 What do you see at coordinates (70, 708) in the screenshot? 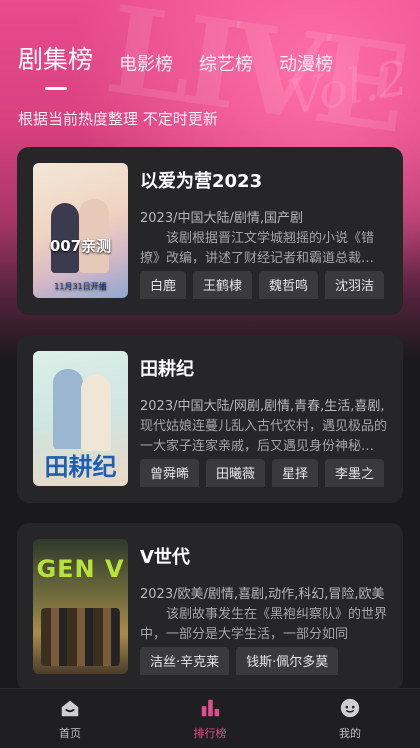
I see `home-icon` at bounding box center [70, 708].